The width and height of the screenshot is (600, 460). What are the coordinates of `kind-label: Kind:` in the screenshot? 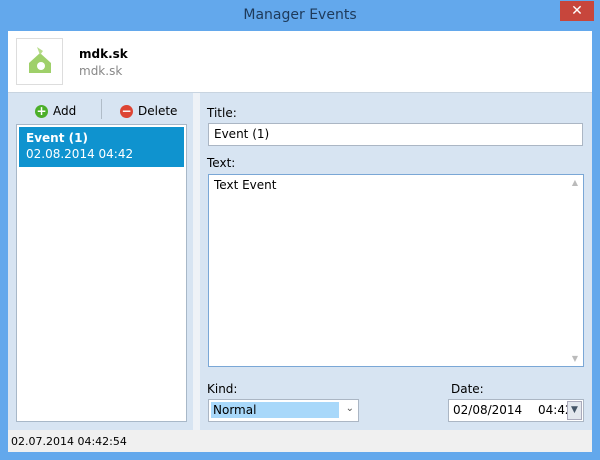 It's located at (222, 389).